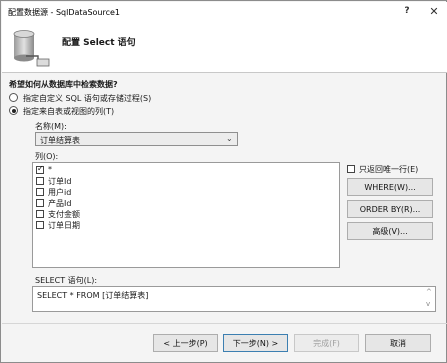  Describe the element at coordinates (51, 126) in the screenshot. I see `name-label: 名称(M):` at that location.